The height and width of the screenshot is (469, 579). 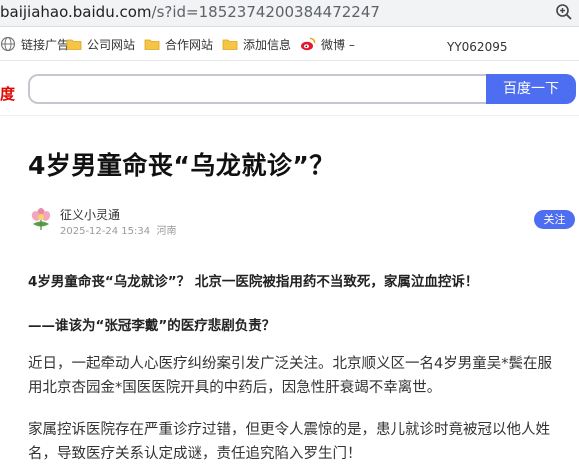 I want to click on bookmarks-bar: 链接广告 公司网站 合作网站 添加信息 微博 – YY062095, so click(x=289, y=44).